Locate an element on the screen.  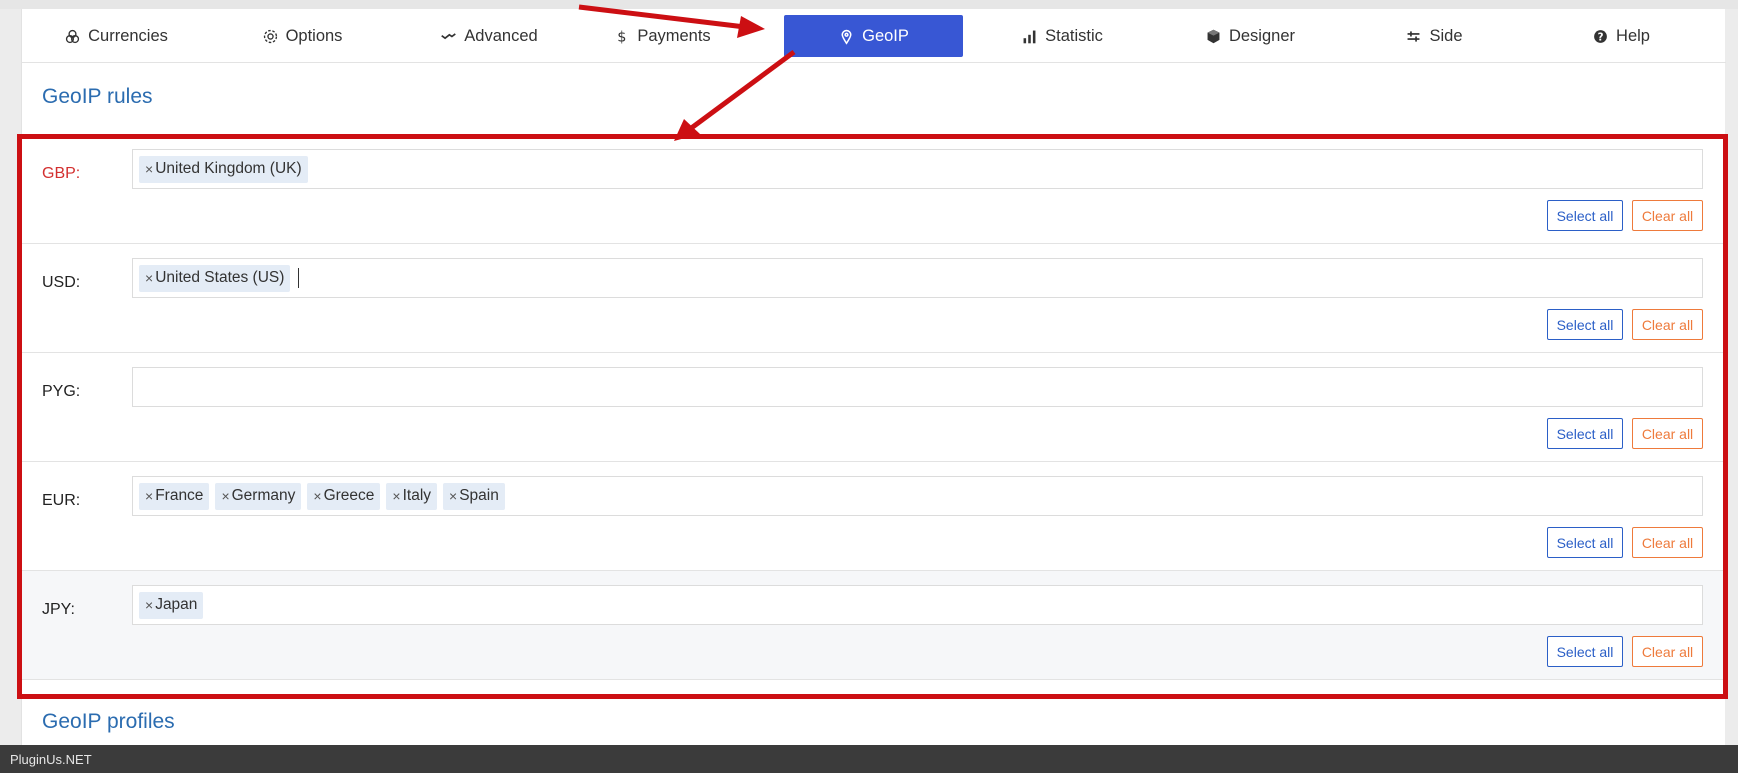
tag-label: Greece is located at coordinates (349, 495).